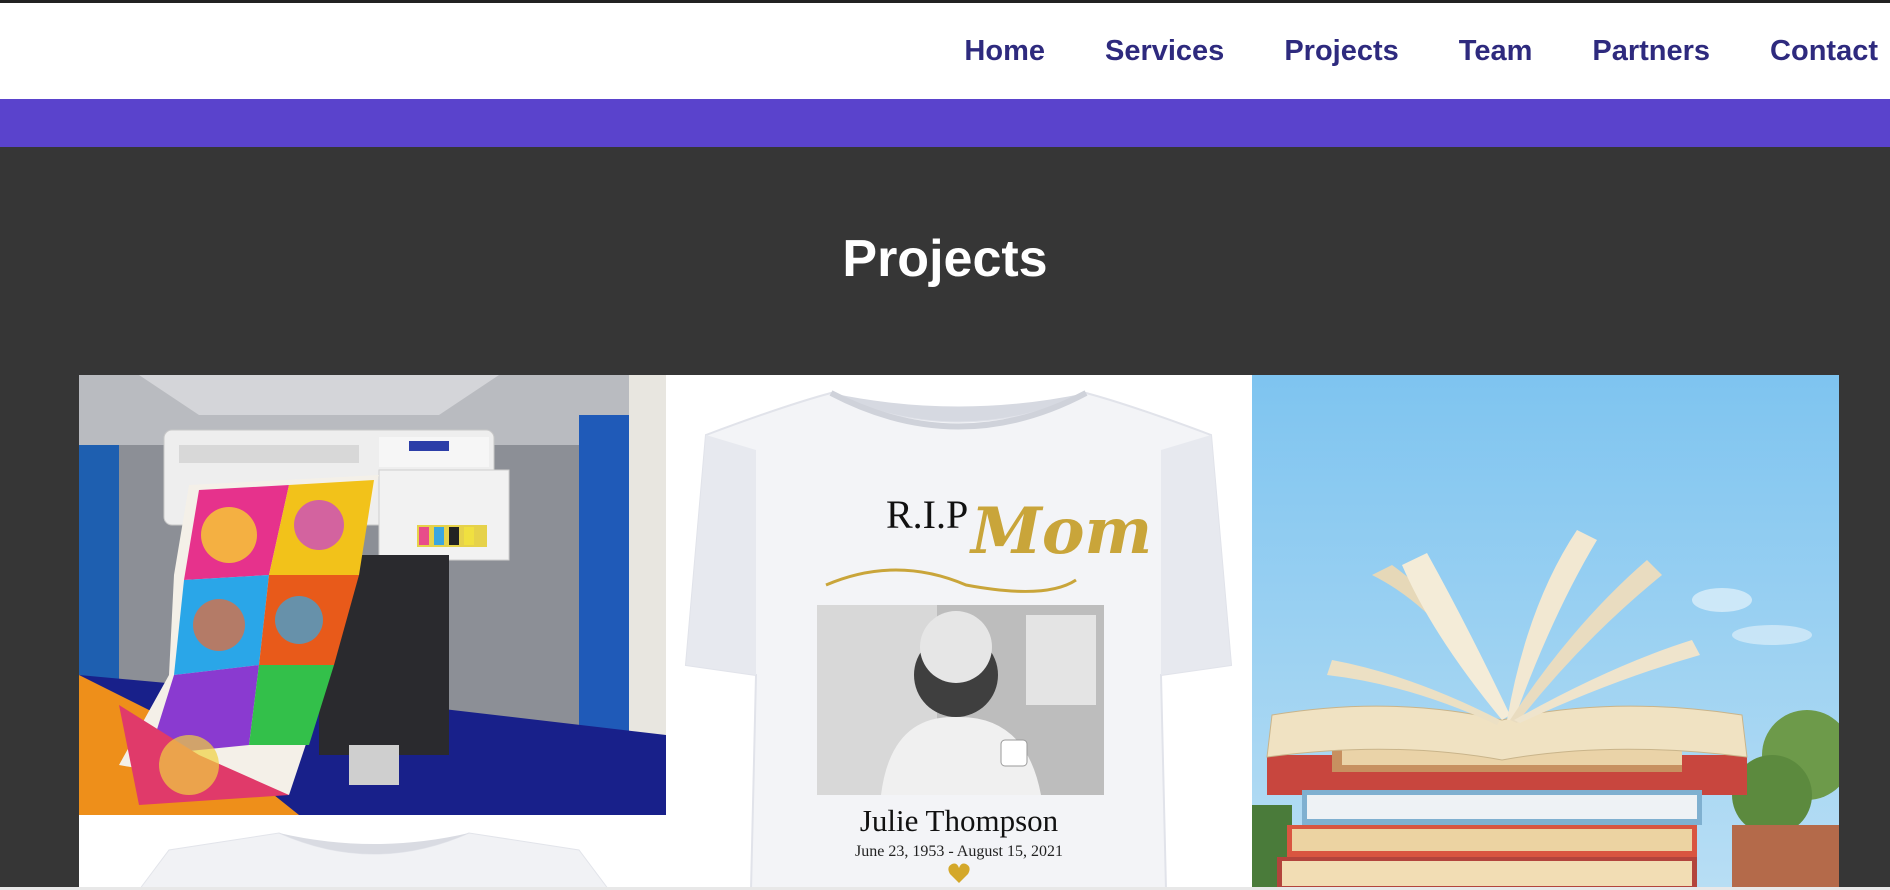  I want to click on nav-contact-link: Contact, so click(1824, 51).